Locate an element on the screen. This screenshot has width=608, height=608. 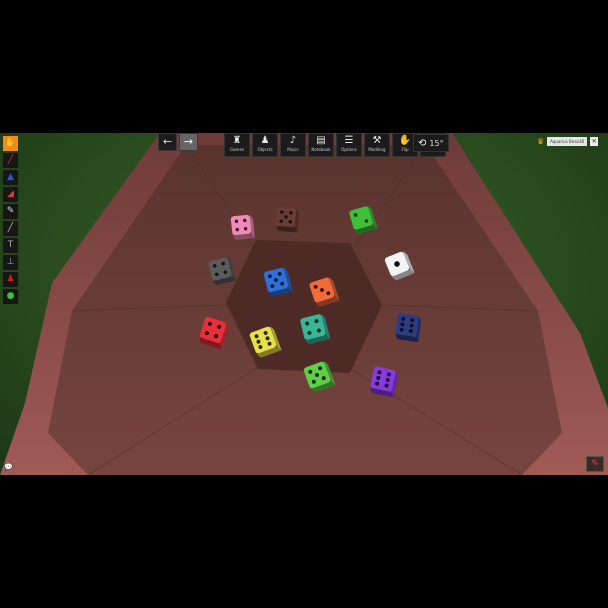
color-tool-button: ● is located at coordinates (10, 296).